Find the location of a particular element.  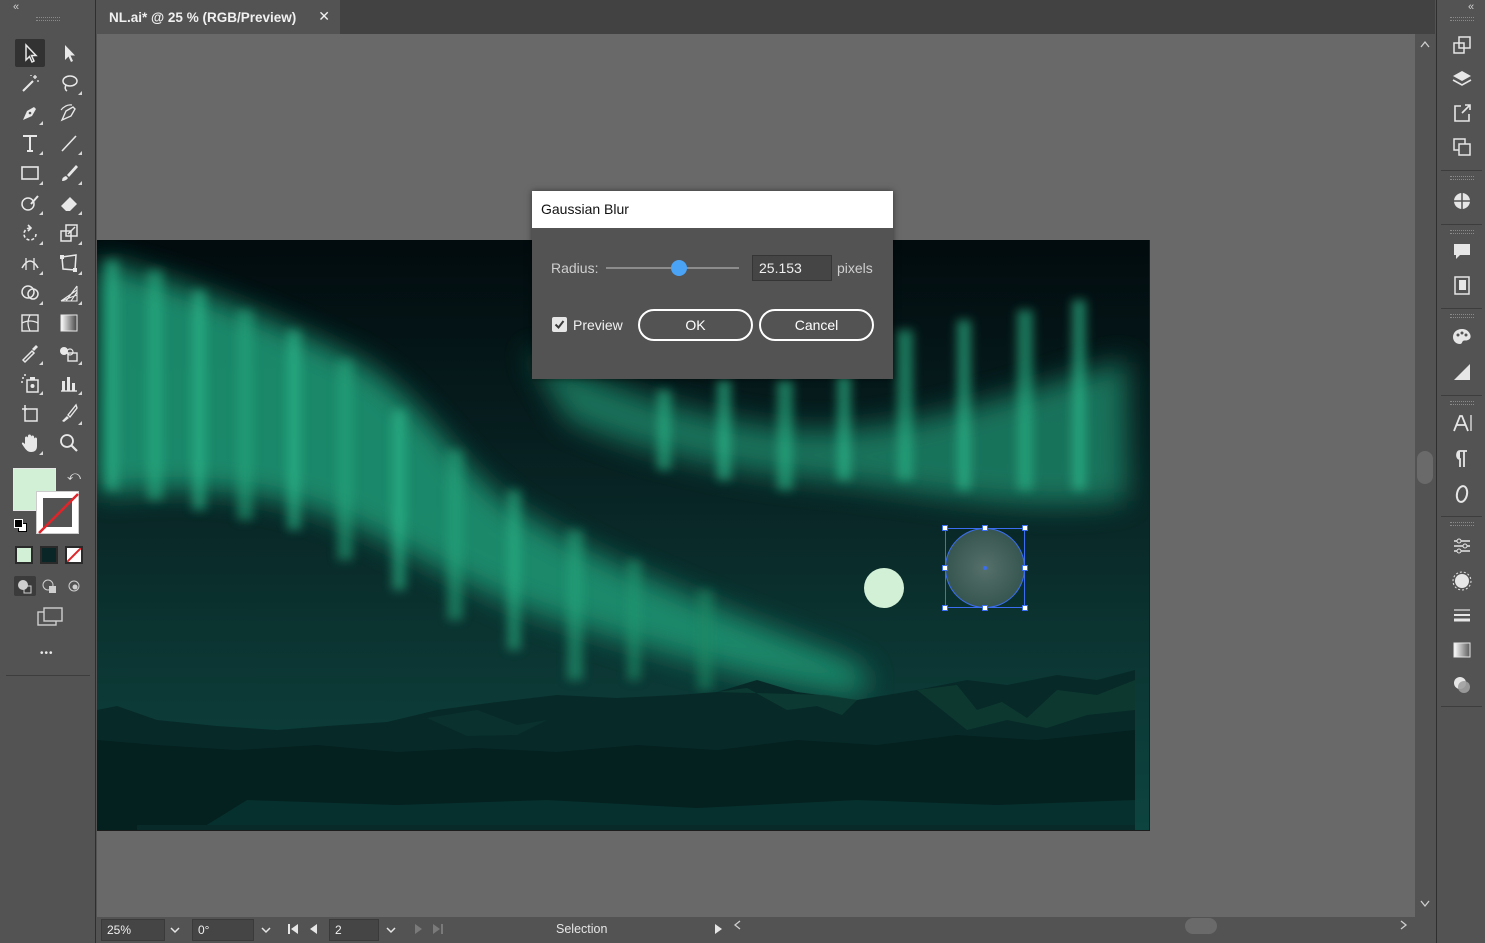

artboards-icon is located at coordinates (1462, 45).